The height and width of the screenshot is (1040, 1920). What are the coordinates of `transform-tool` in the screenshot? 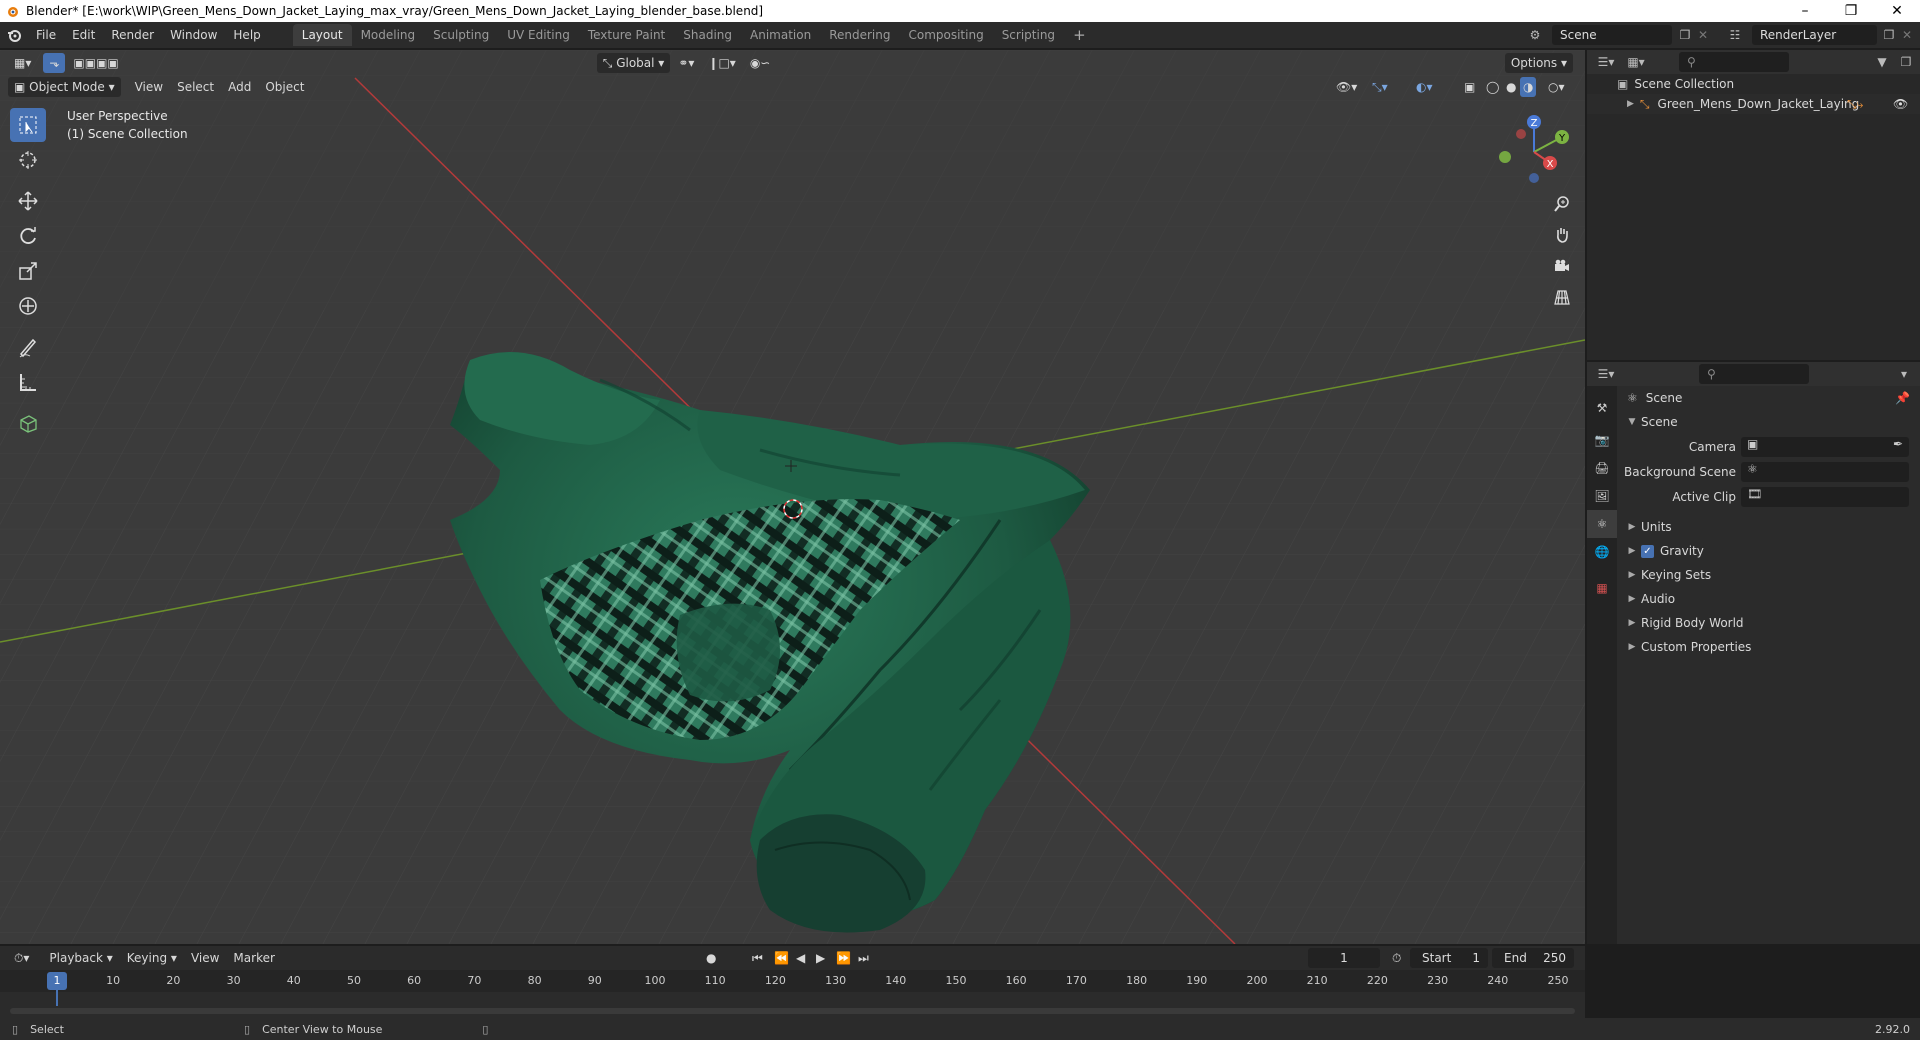 It's located at (28, 306).